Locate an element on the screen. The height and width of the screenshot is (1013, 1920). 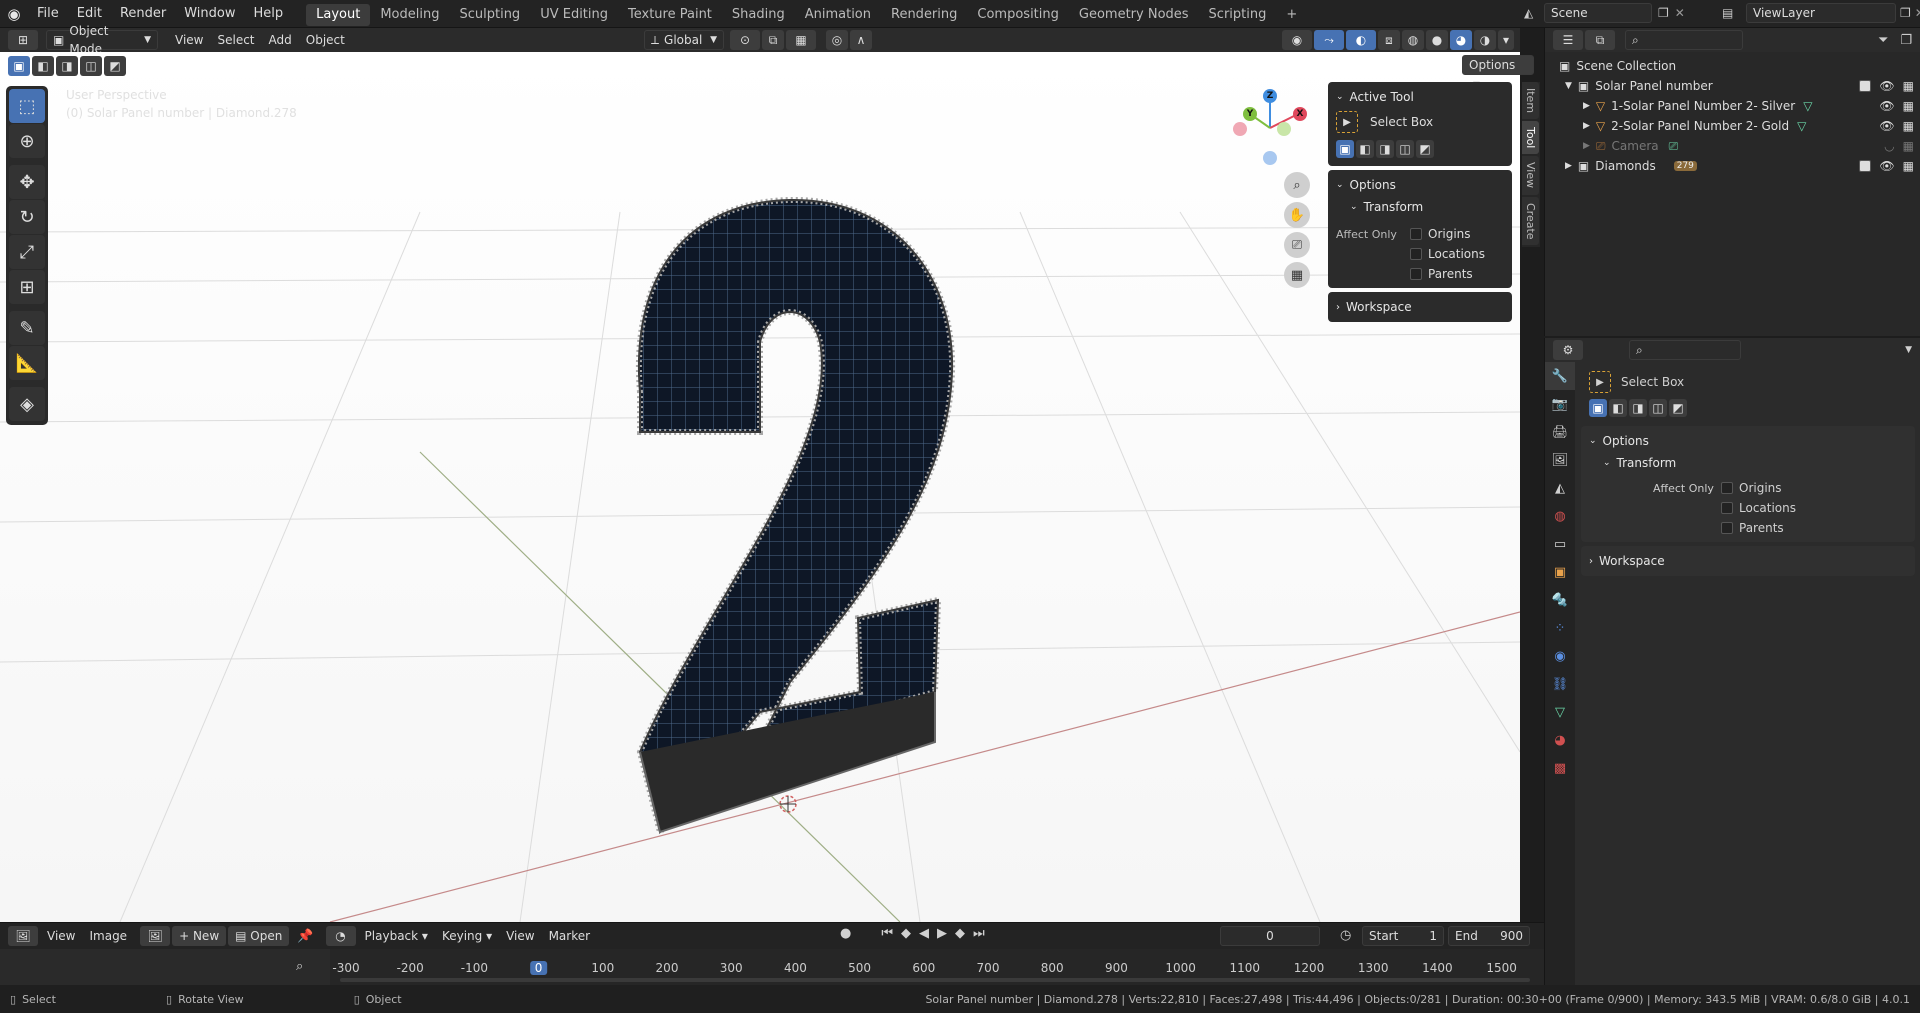
tab-sculpting: Sculpting is located at coordinates (489, 15).